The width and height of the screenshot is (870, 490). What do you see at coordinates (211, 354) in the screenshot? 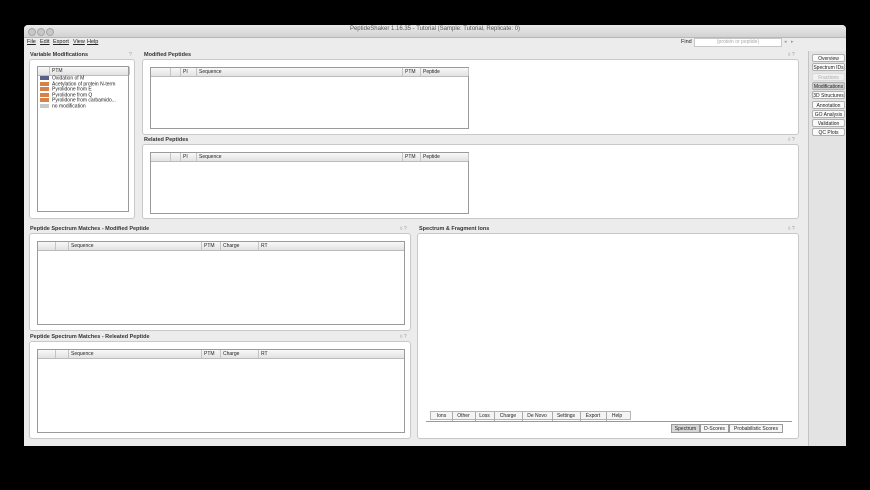
I see `psm-related-col-ptm: PTM` at bounding box center [211, 354].